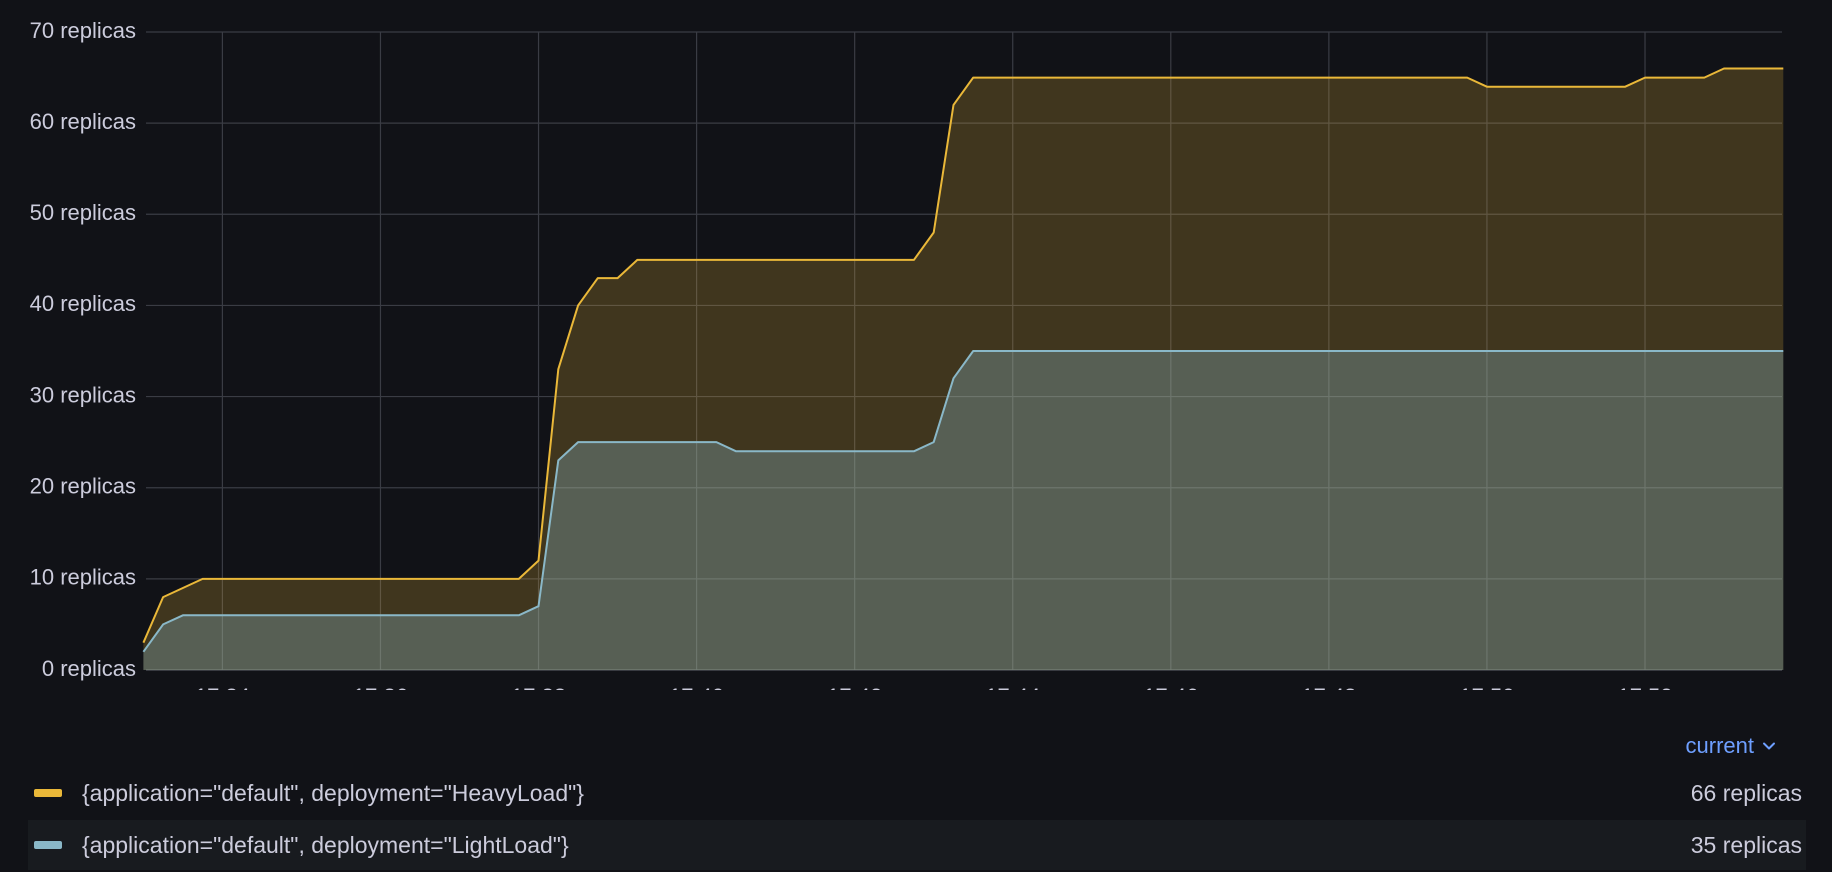 The image size is (1832, 872). I want to click on legend-sort-header: current, so click(1731, 746).